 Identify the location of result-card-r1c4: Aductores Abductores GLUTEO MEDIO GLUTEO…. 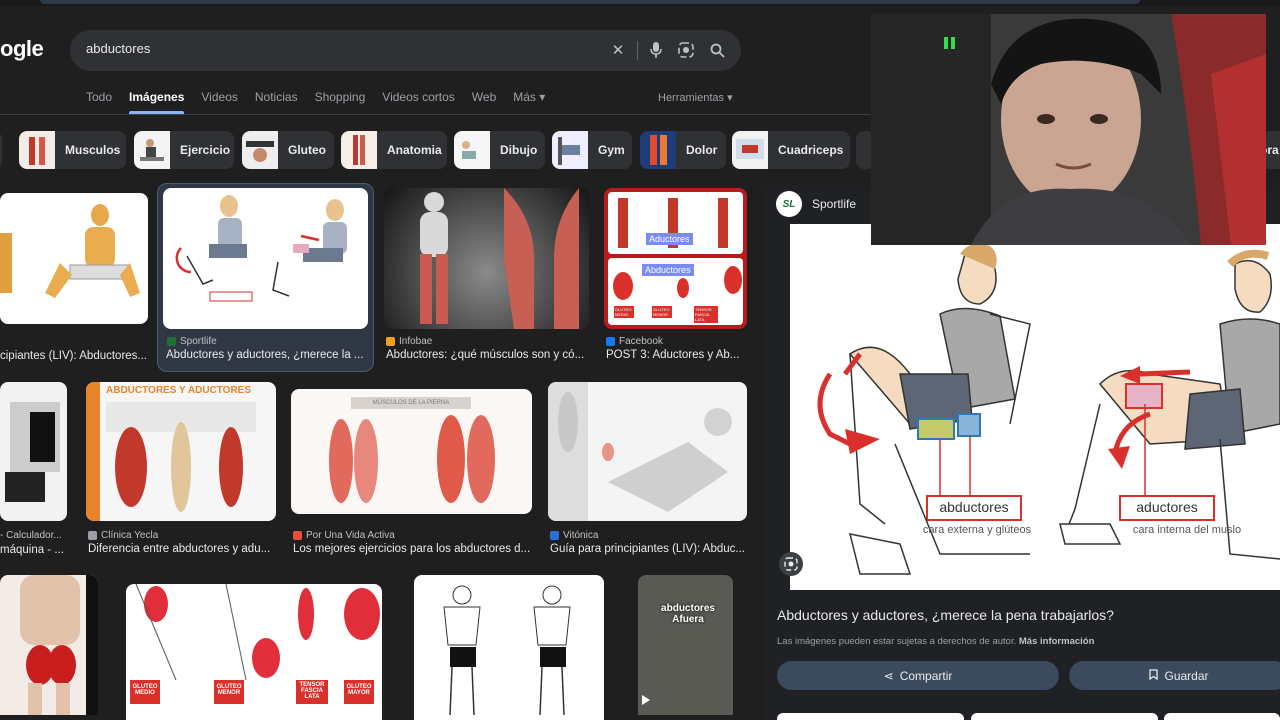
(675, 277).